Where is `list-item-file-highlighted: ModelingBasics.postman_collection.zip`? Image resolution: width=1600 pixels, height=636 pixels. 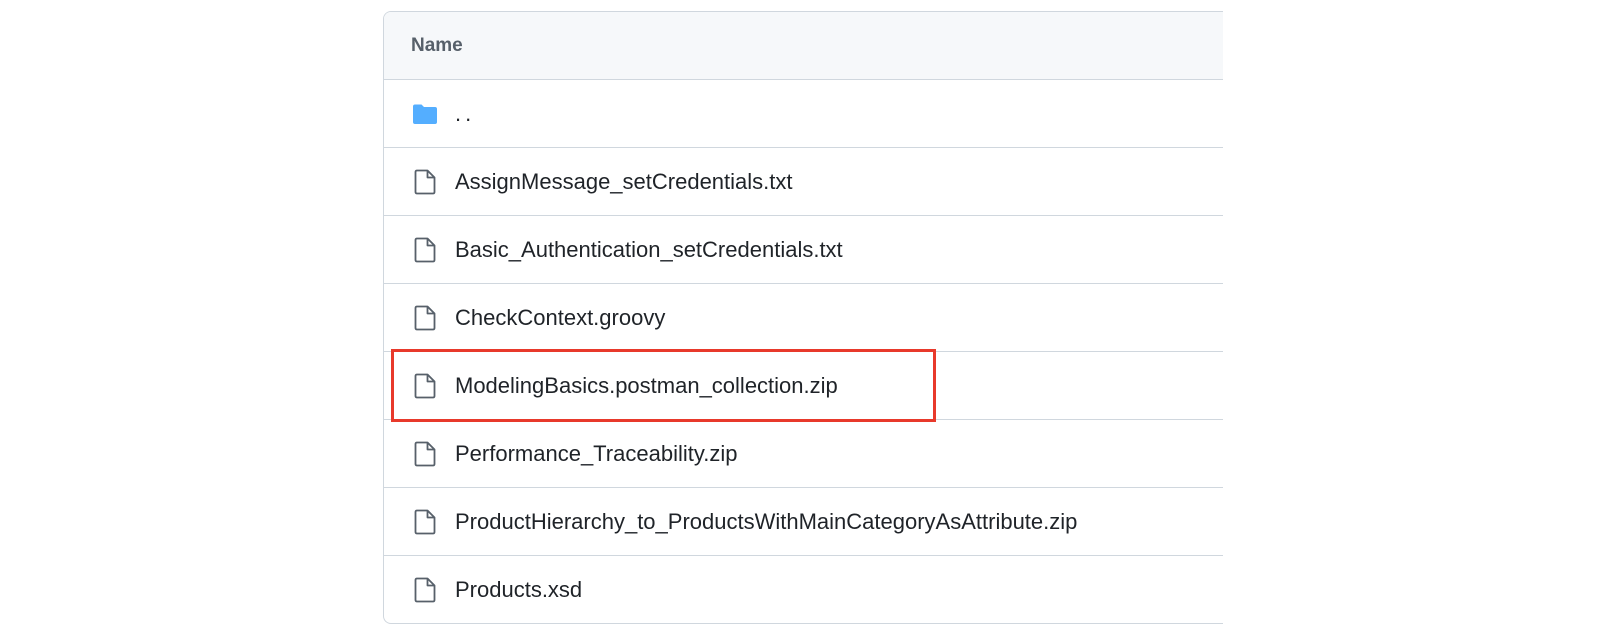
list-item-file-highlighted: ModelingBasics.postman_collection.zip is located at coordinates (803, 386).